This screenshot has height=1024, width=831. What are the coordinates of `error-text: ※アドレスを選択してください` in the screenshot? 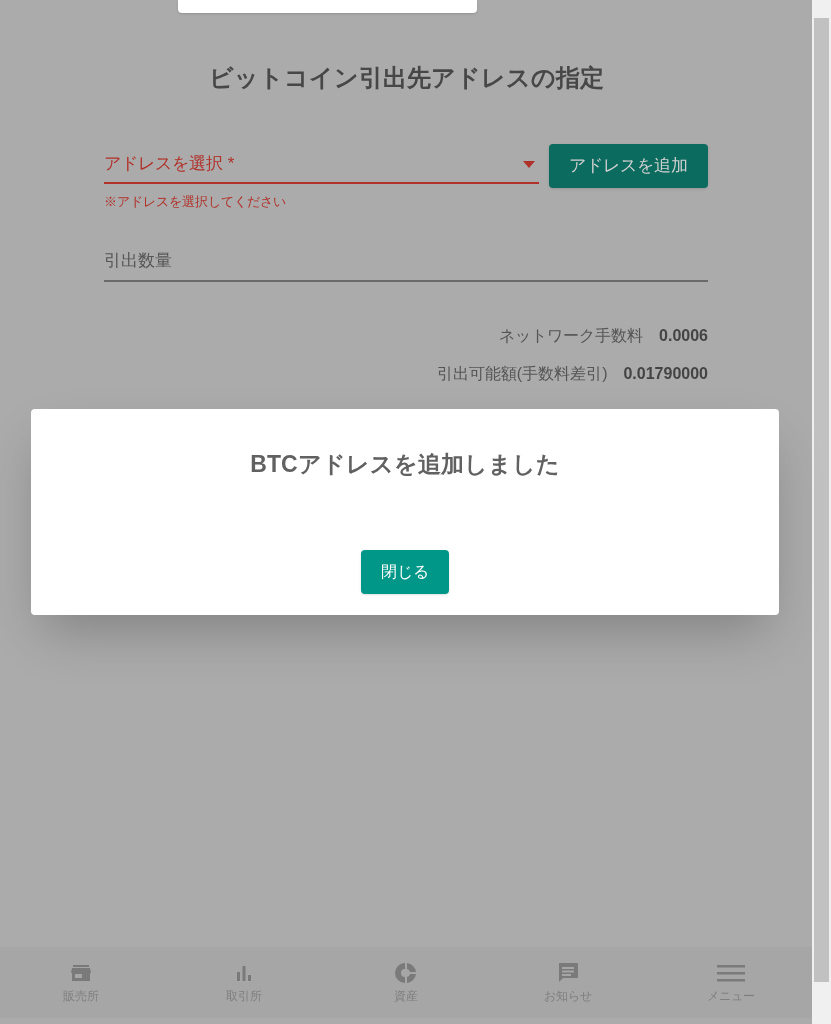 It's located at (195, 202).